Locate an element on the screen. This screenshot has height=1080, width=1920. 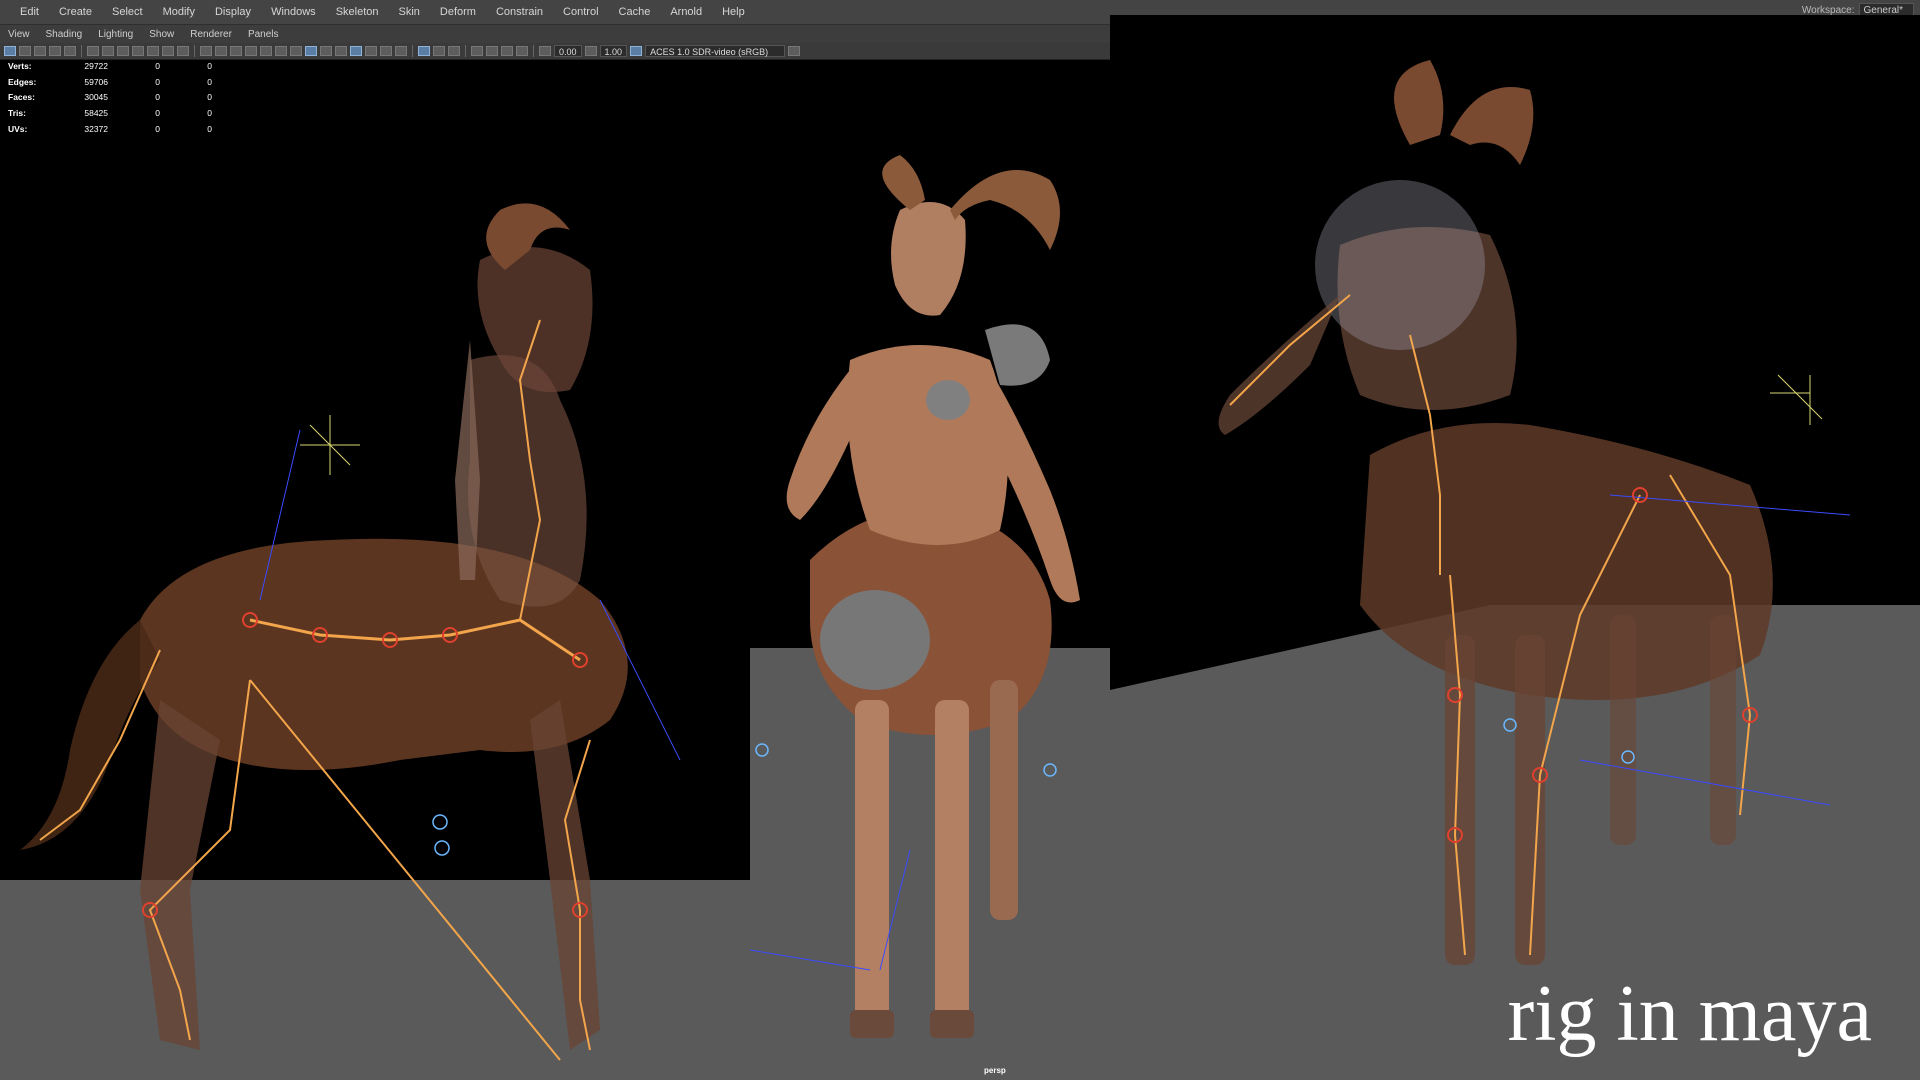
screen-space-ao-icon is located at coordinates (371, 51).